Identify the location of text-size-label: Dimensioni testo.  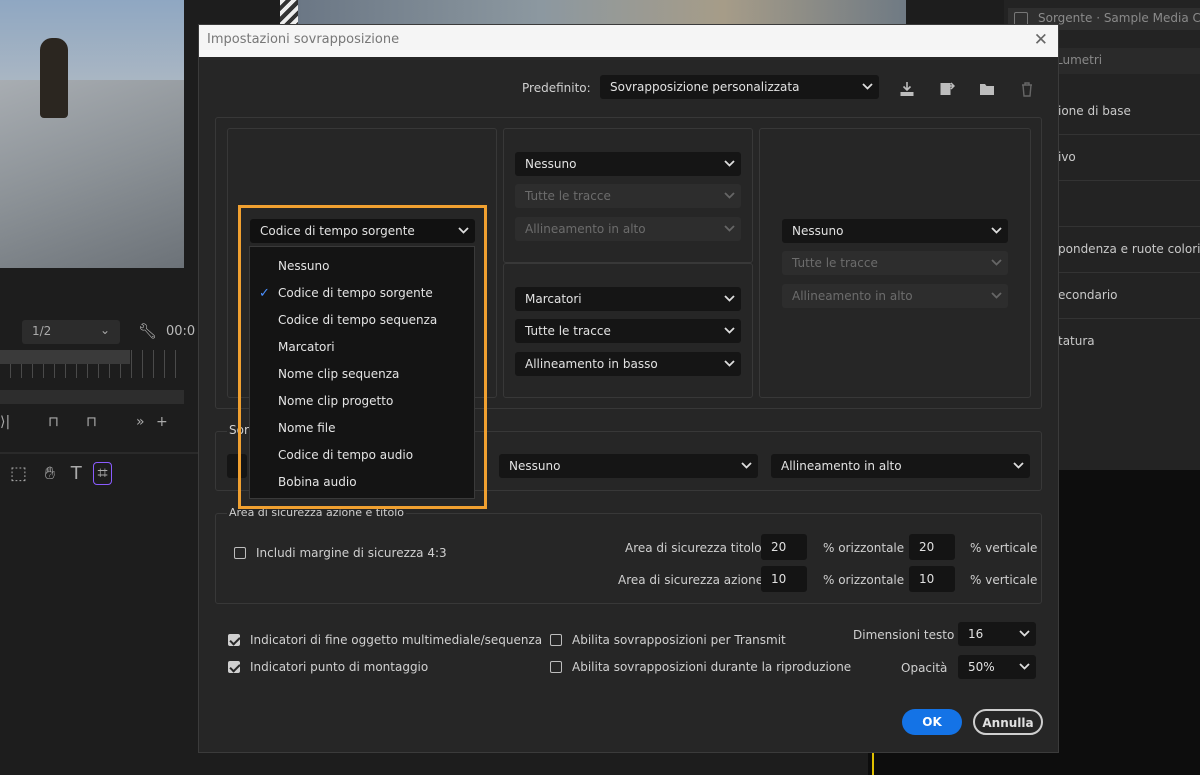
(904, 635).